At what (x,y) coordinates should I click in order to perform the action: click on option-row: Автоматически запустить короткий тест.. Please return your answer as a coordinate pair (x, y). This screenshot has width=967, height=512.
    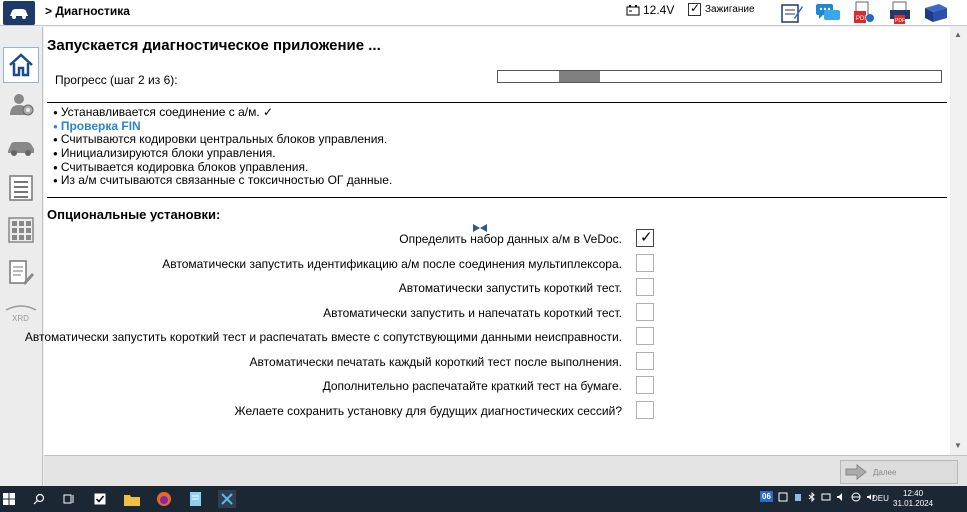
    Looking at the image, I should click on (497, 288).